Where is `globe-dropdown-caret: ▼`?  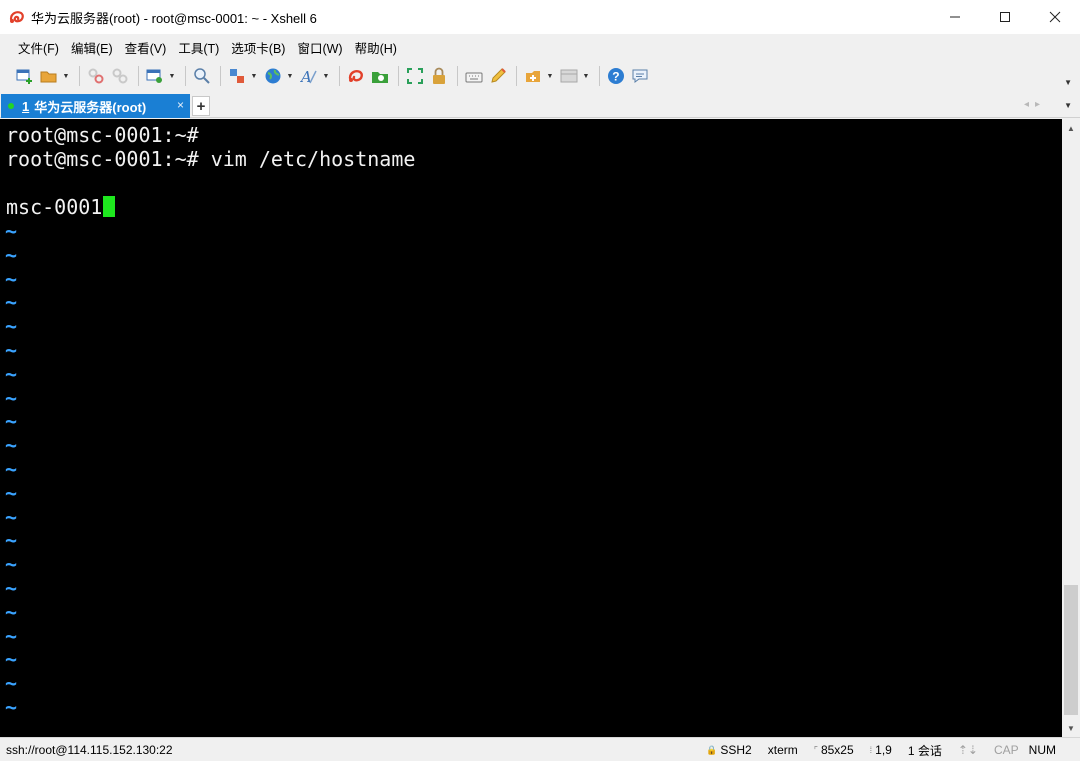
globe-dropdown-caret: ▼ is located at coordinates (290, 76).